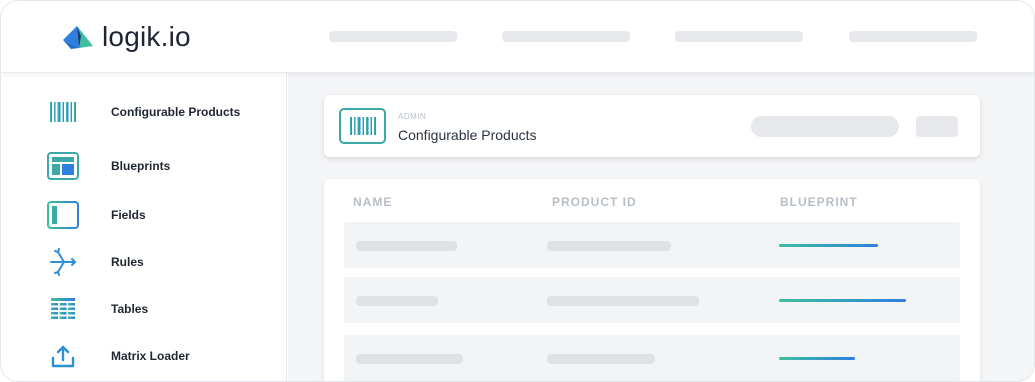  What do you see at coordinates (594, 202) in the screenshot?
I see `column-header-product-id: PRODUCT ID` at bounding box center [594, 202].